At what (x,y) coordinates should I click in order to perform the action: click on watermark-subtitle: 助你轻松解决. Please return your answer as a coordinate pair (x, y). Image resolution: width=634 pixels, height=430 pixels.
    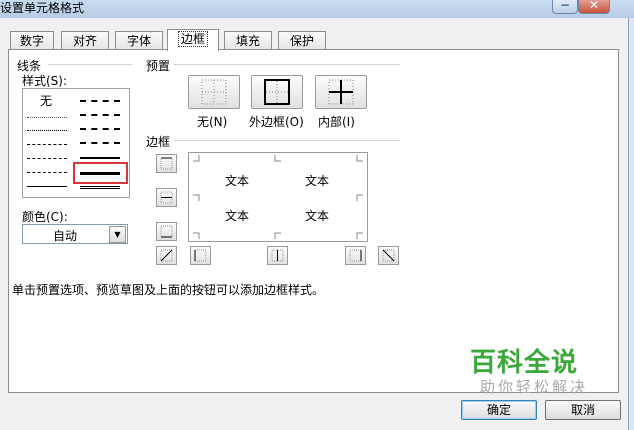
    Looking at the image, I should click on (534, 387).